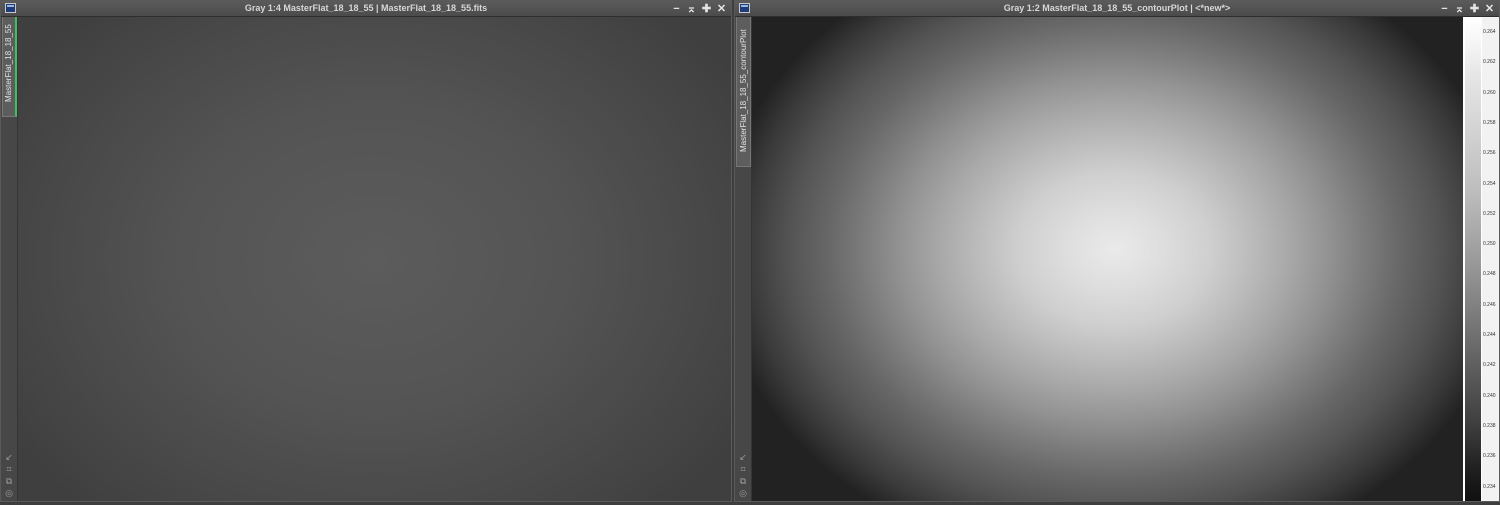 This screenshot has width=1500, height=505. Describe the element at coordinates (1489, 274) in the screenshot. I see `colorbar-tick-label: 0.248` at that location.